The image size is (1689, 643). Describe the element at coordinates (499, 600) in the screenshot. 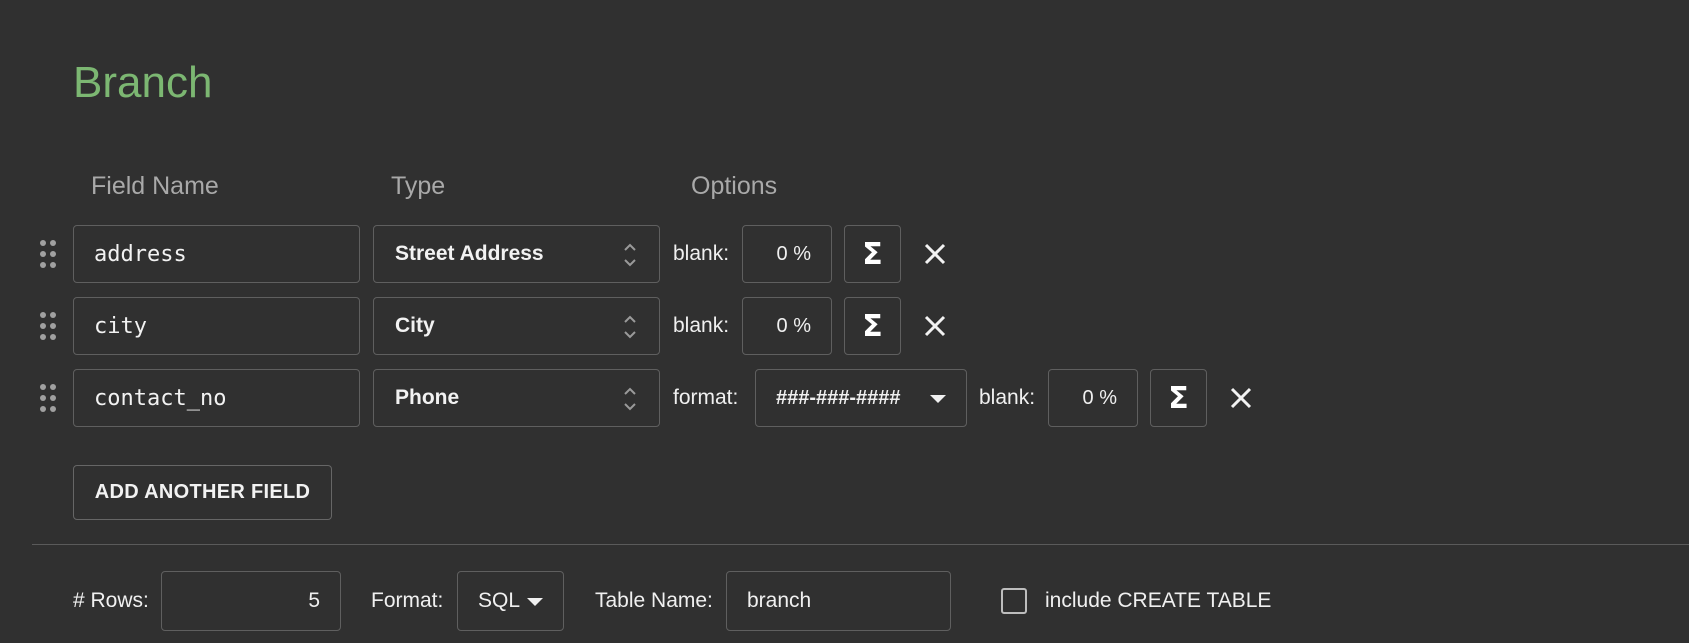

I see `output-format-value: SQL` at that location.